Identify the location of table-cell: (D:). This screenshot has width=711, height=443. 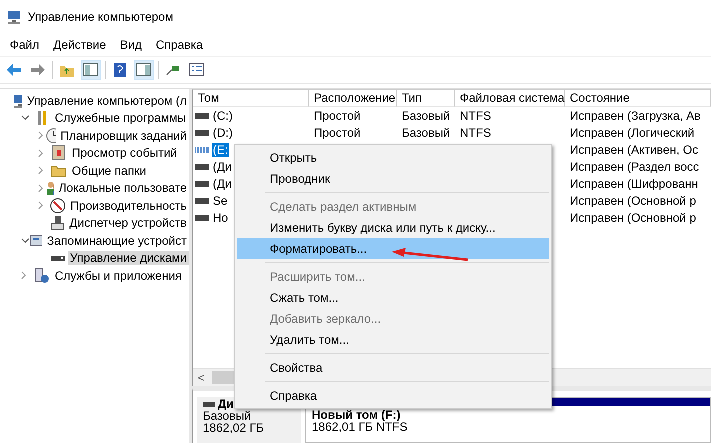
(223, 133).